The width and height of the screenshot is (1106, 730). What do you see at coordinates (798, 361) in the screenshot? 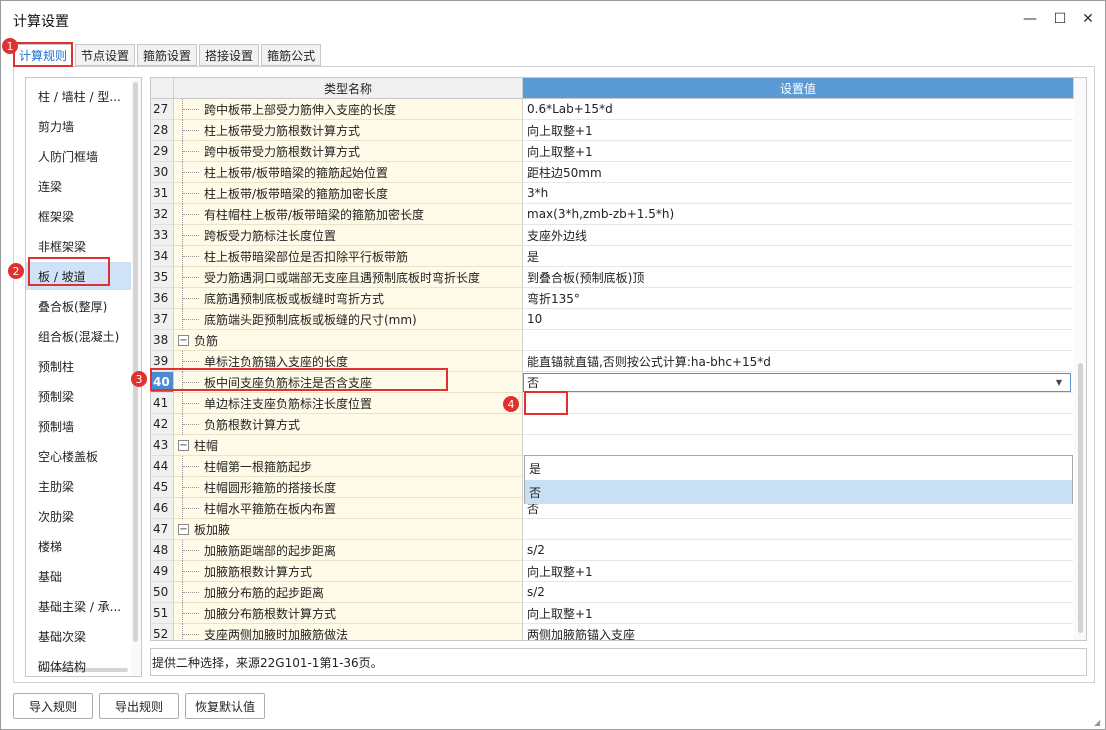
I see `setting-value-cell: 能直锚就直锚,否则按公式计算:ha-bhc+15*d` at bounding box center [798, 361].